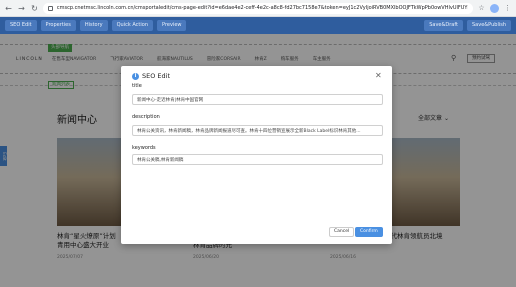  Describe the element at coordinates (93, 25) in the screenshot. I see `history-button: History` at that location.